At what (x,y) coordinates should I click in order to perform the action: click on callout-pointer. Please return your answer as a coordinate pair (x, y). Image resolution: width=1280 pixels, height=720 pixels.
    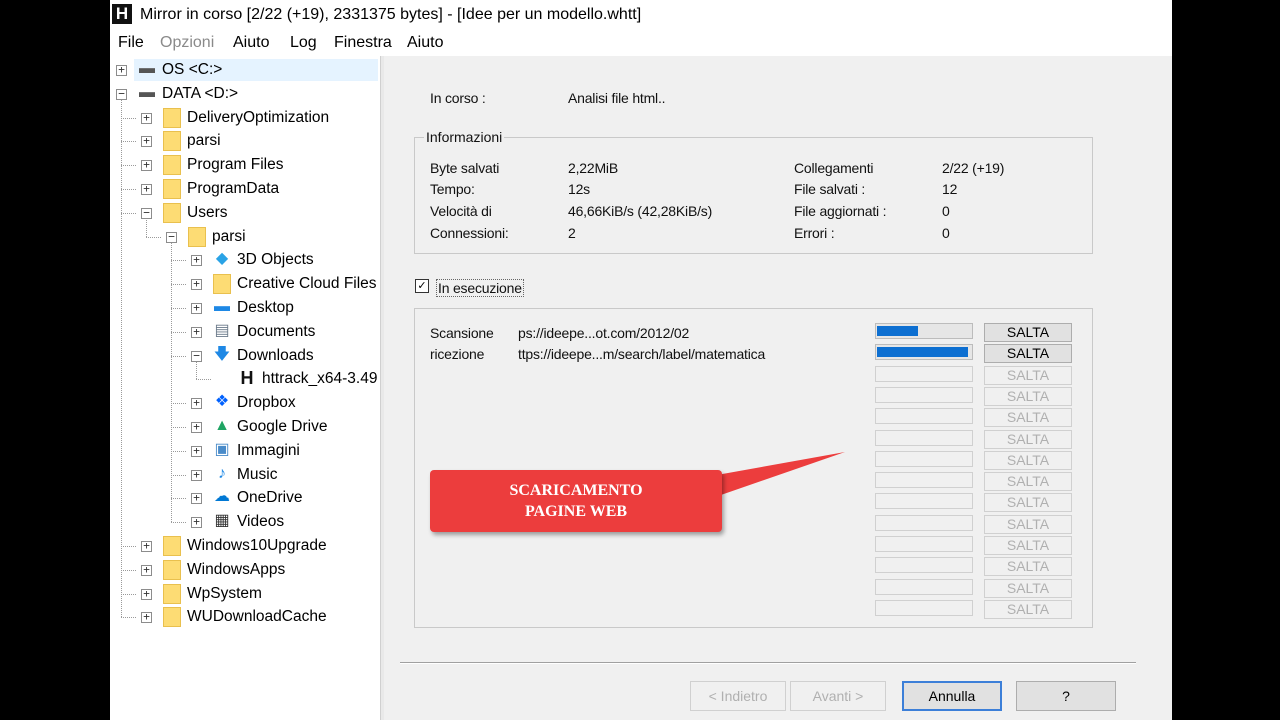
    Looking at the image, I should click on (772, 474).